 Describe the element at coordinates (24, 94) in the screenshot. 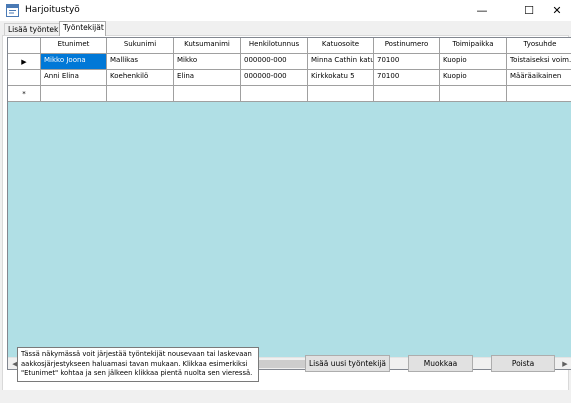

I see `new-row-indicator: *` at that location.